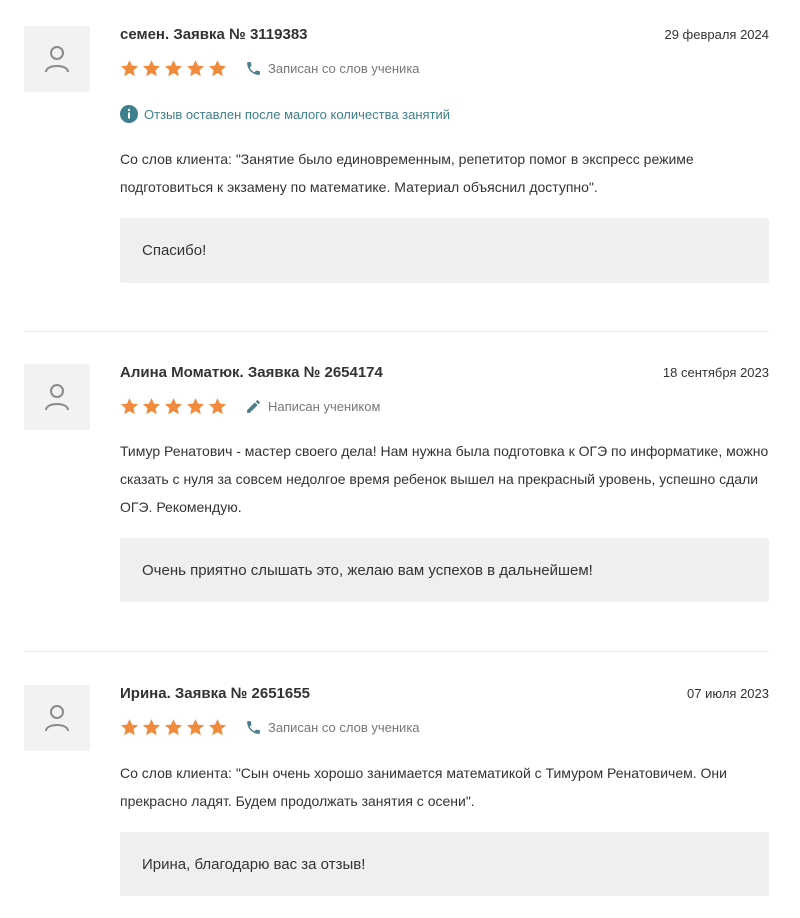 This screenshot has width=800, height=918. Describe the element at coordinates (251, 372) in the screenshot. I see `review-author: Алина Моматюк. Заявка № 2654174` at that location.